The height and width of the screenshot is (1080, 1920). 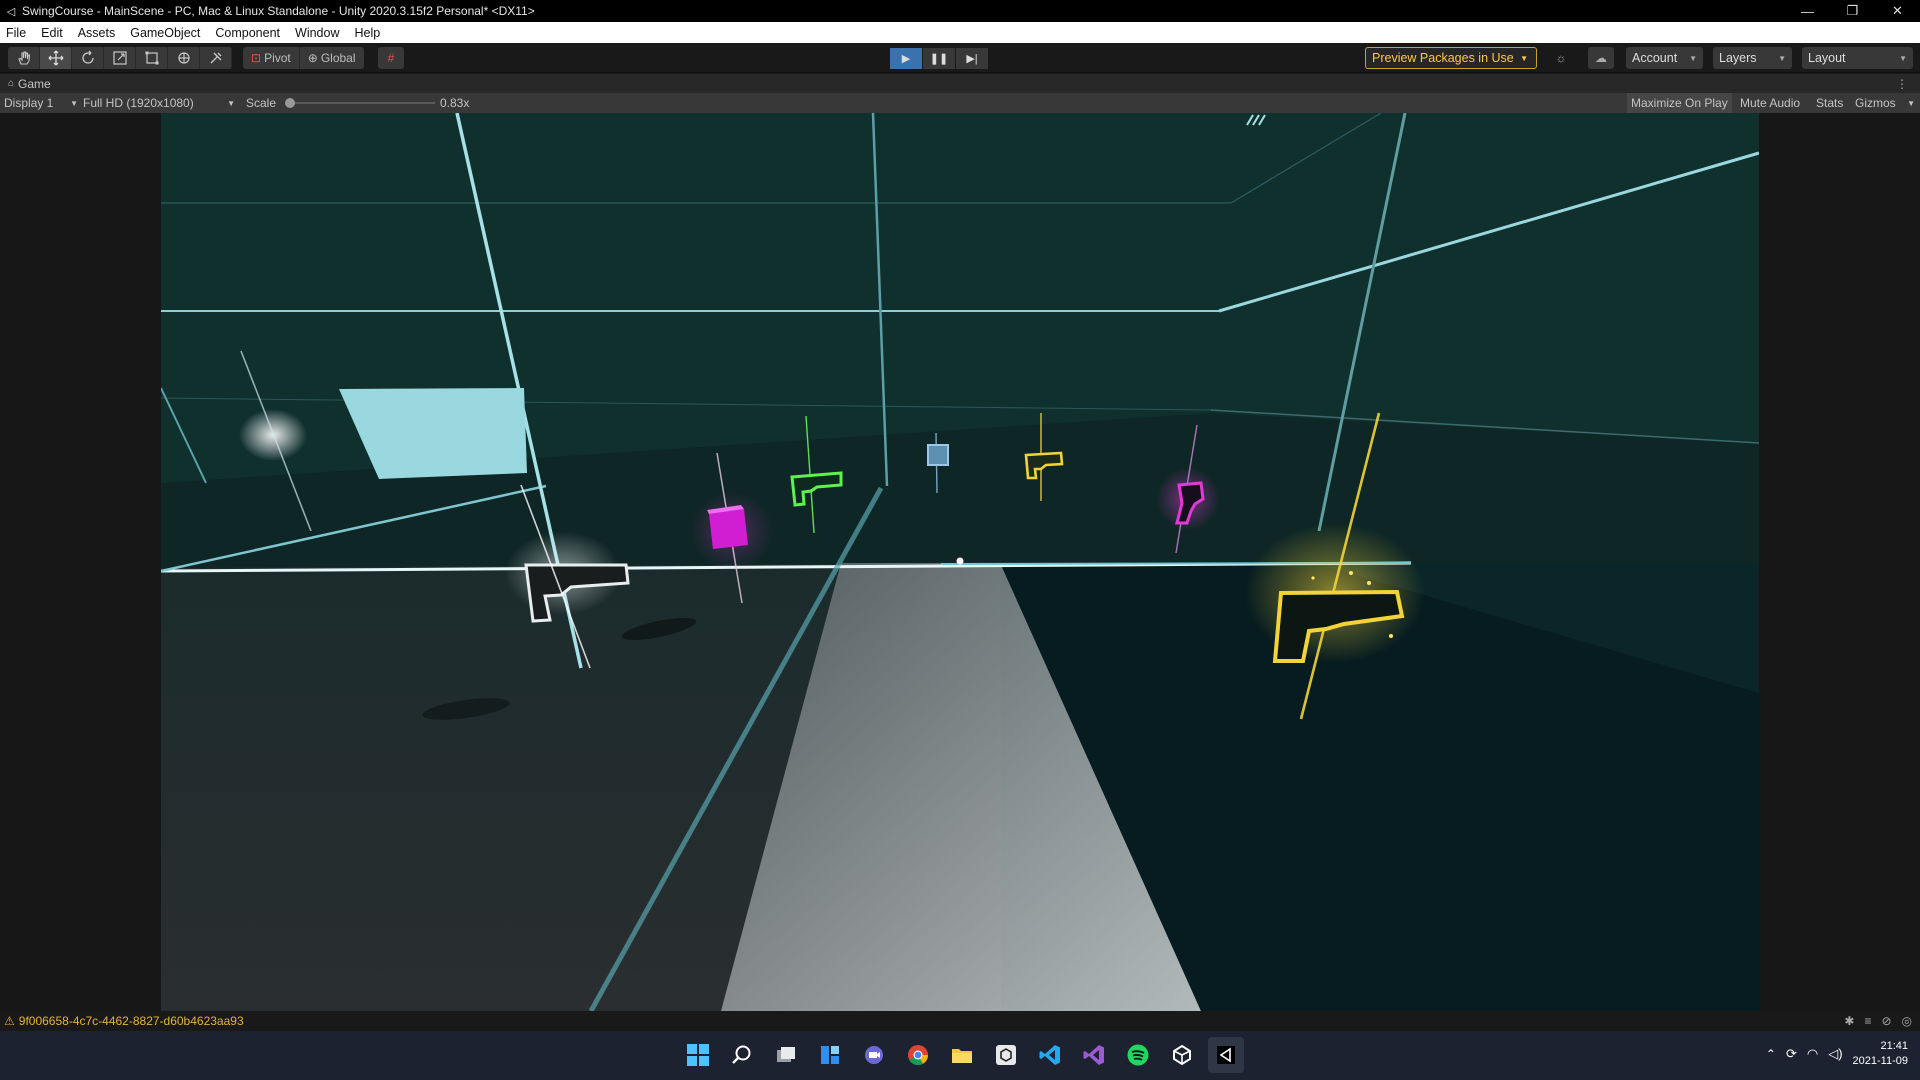 What do you see at coordinates (88, 58) in the screenshot?
I see `rotate-tool-icon` at bounding box center [88, 58].